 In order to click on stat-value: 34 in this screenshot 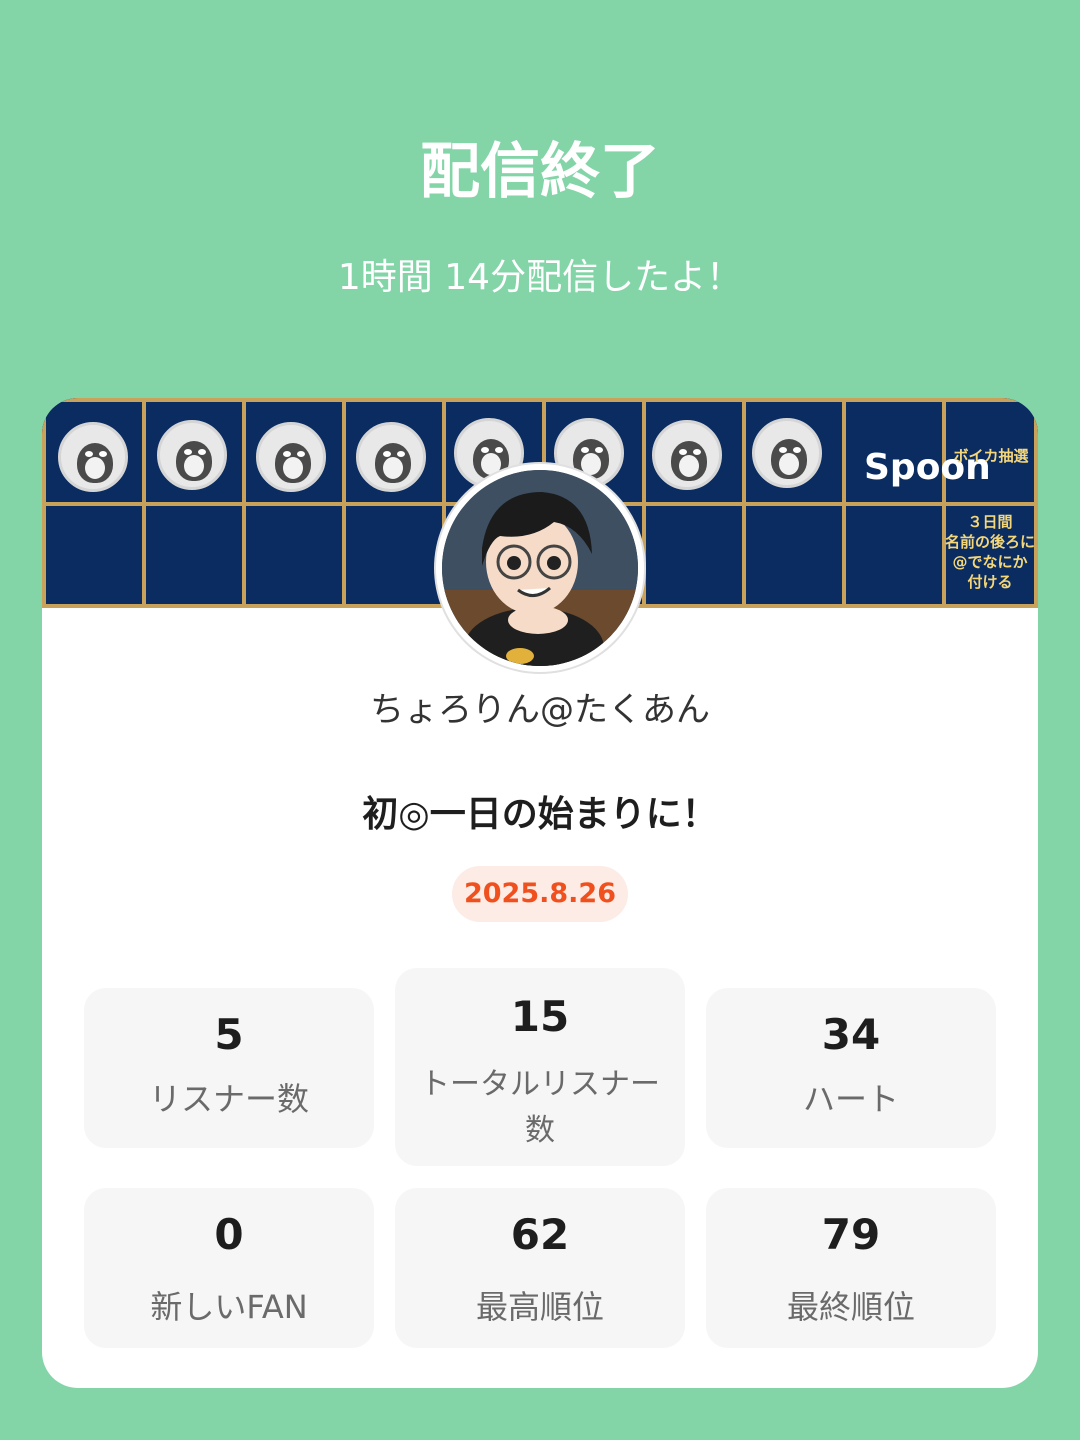, I will do `click(851, 1034)`.